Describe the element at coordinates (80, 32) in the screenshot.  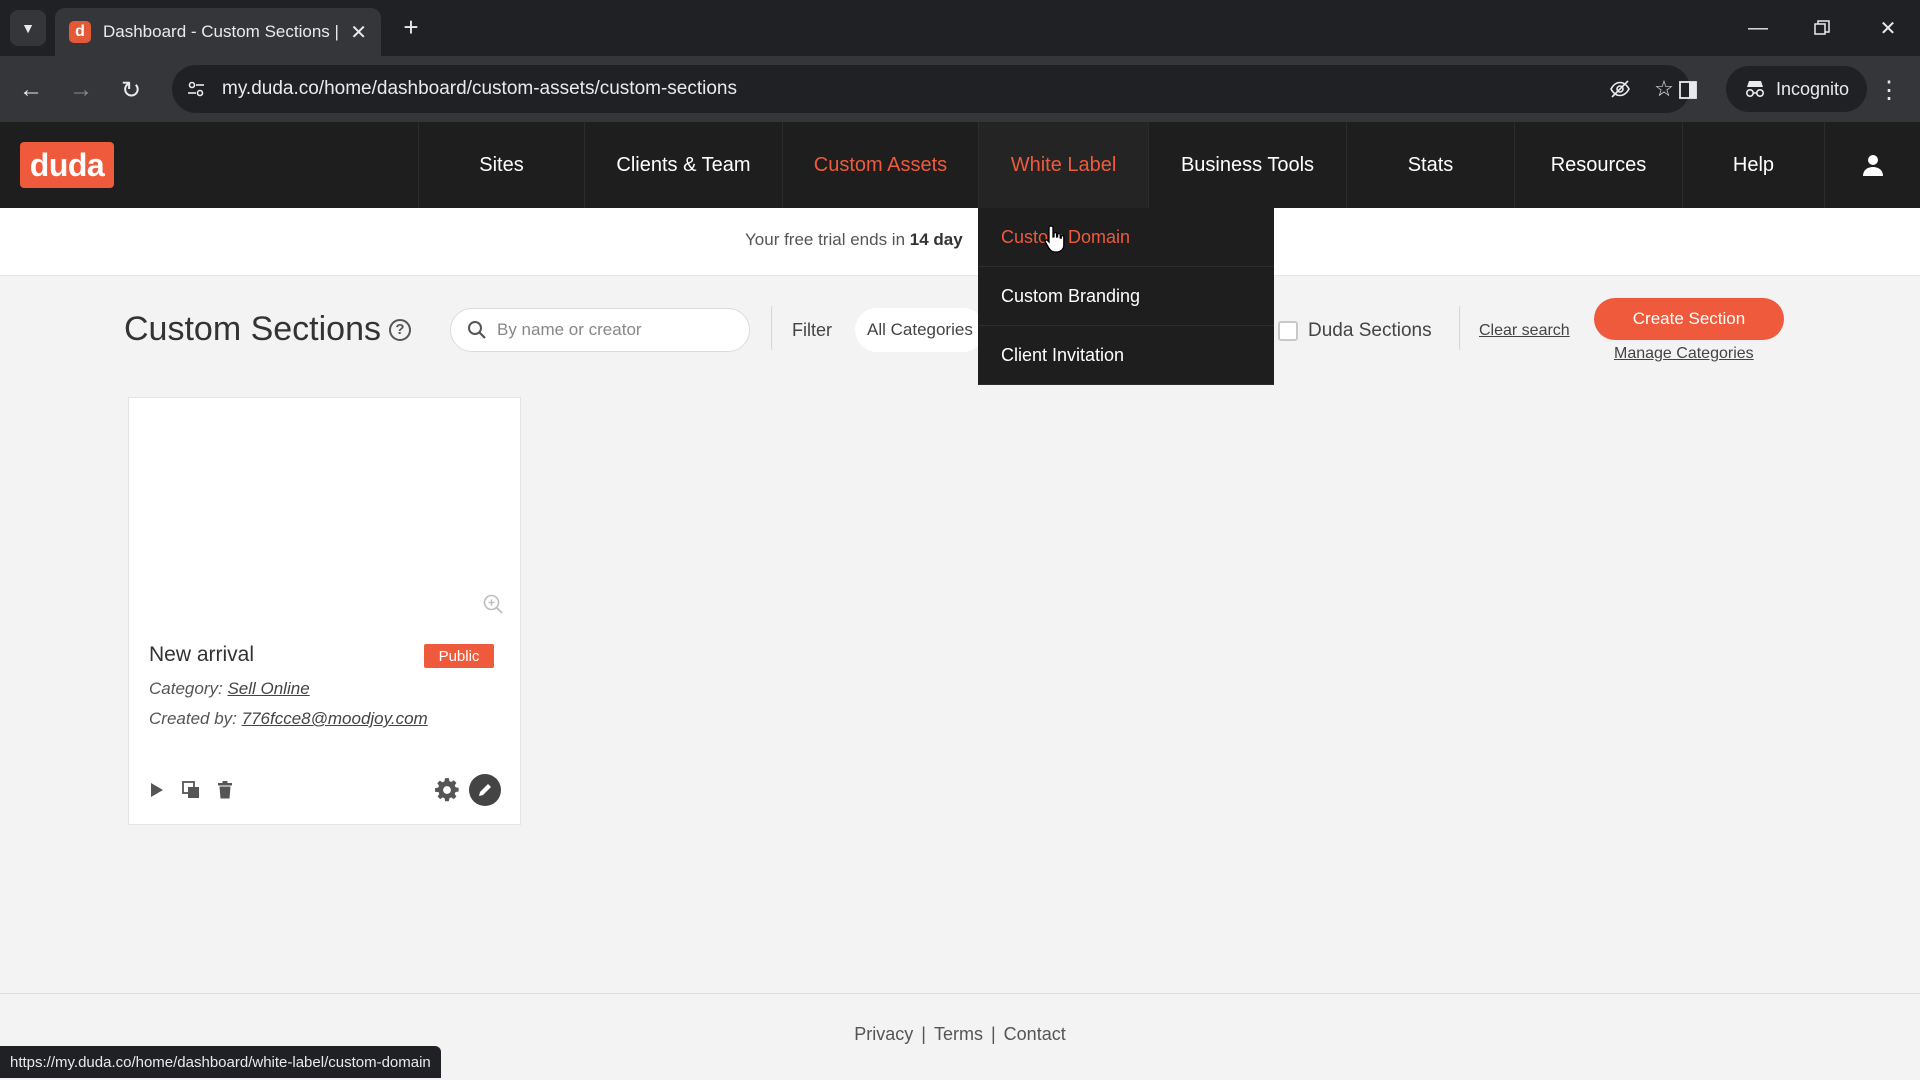
I see `duda-favicon-icon: d` at that location.